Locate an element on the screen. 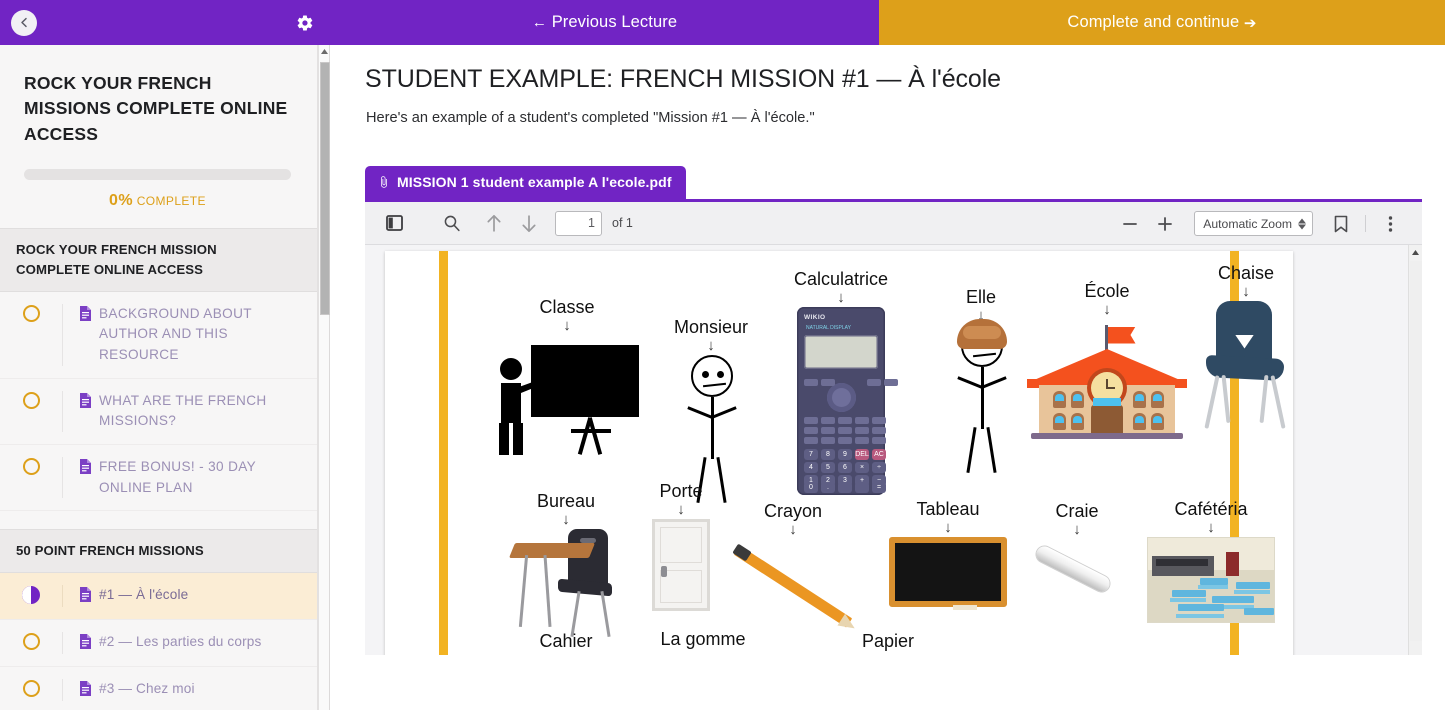 This screenshot has height=710, width=1445. school-building-illustration is located at coordinates (1107, 380).